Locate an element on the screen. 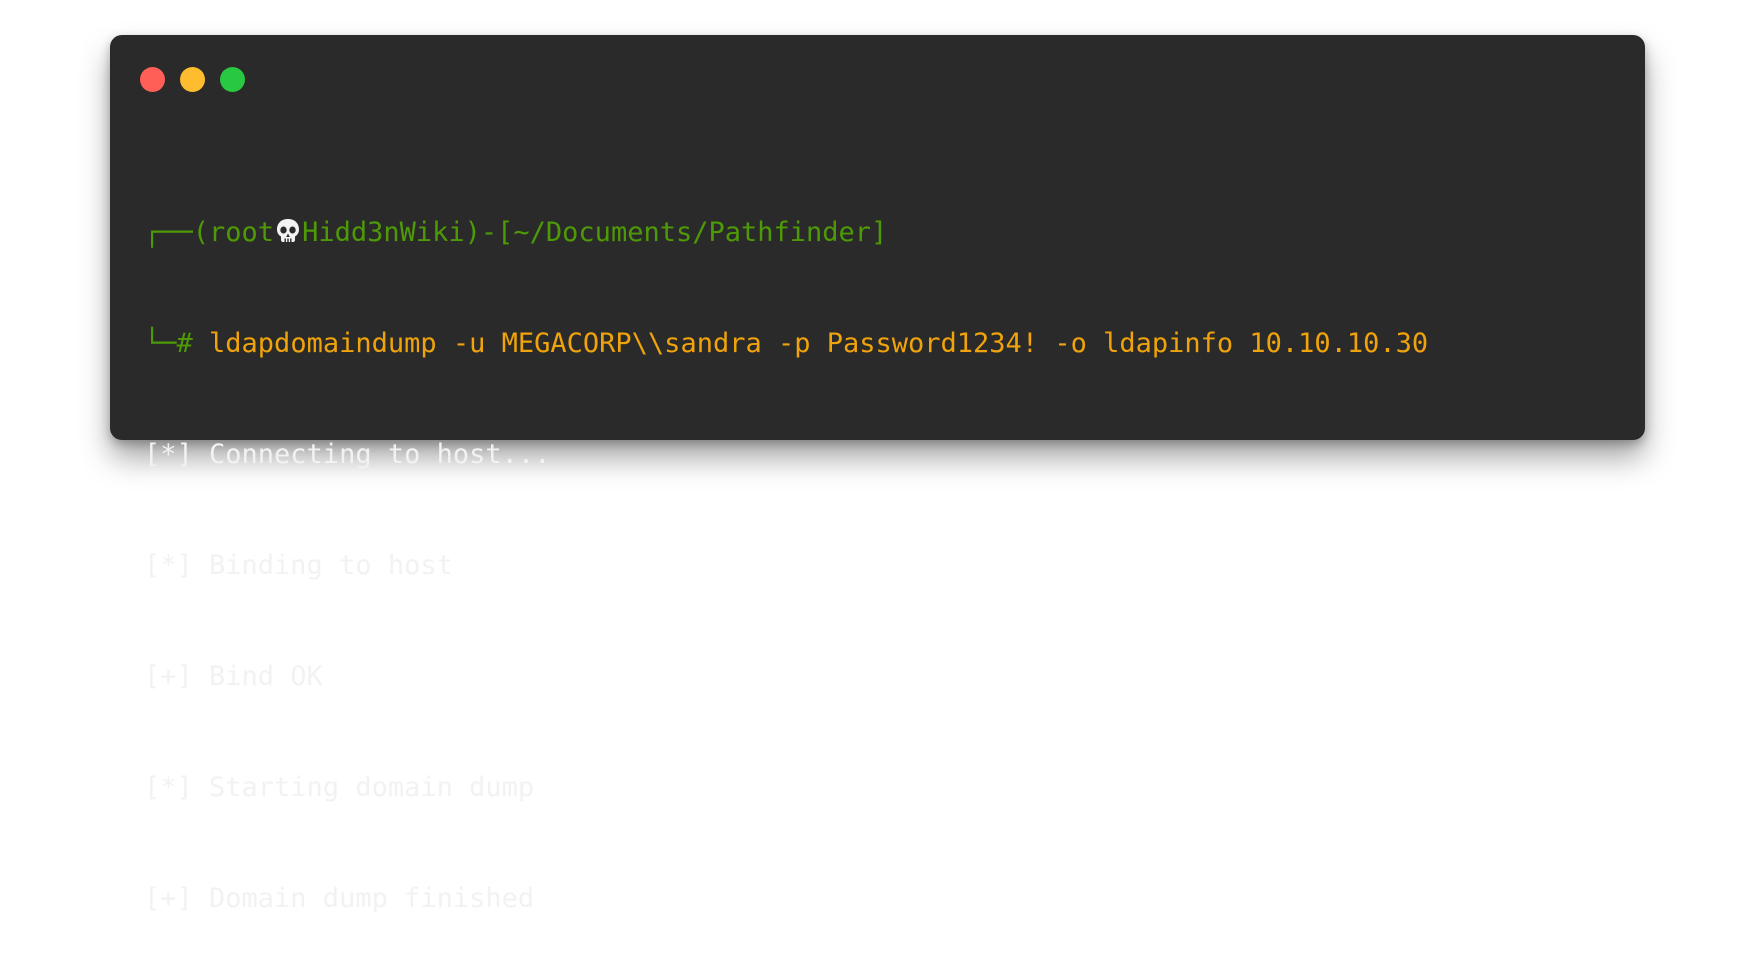  prompt-prefix-2: └─ is located at coordinates (160, 343).